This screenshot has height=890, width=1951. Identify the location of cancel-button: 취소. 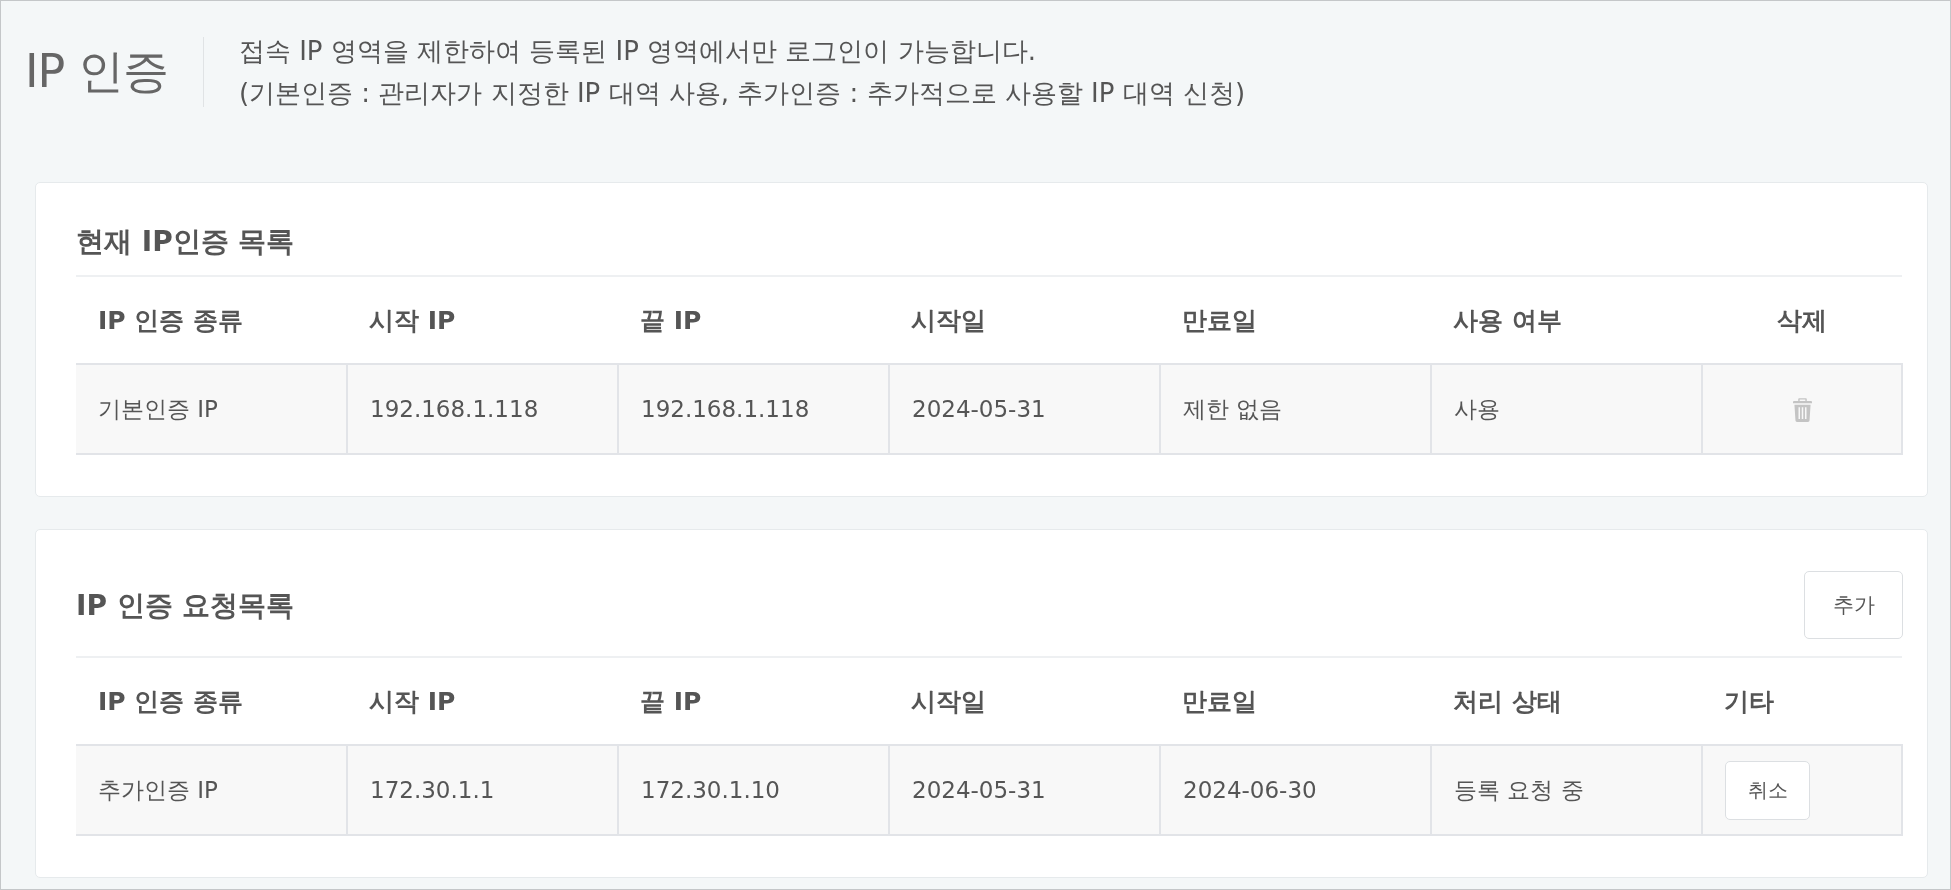
(1767, 790).